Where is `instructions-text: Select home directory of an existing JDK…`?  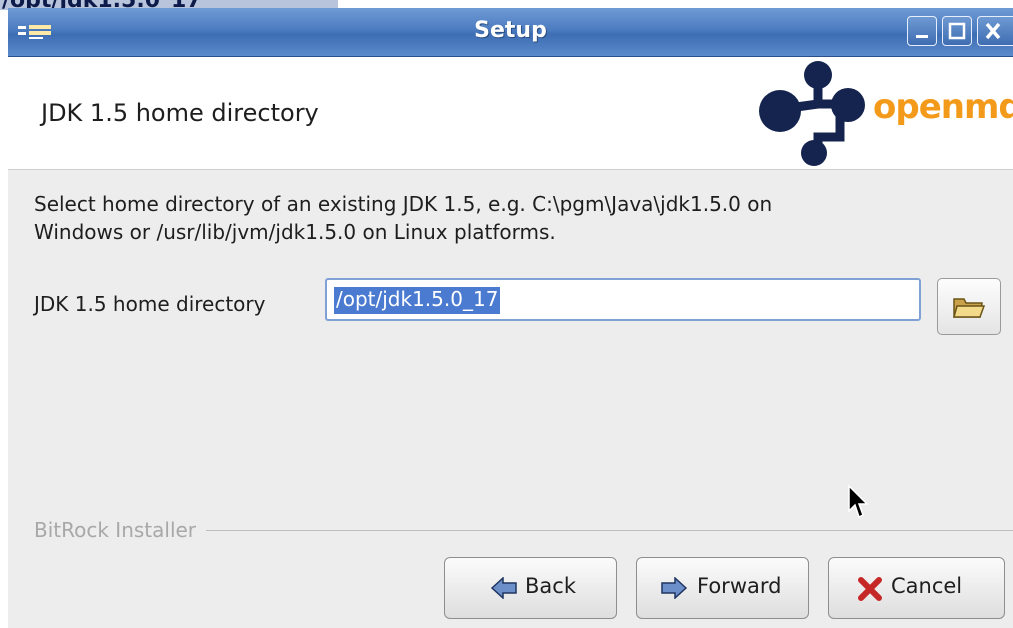
instructions-text: Select home directory of an existing JDK… is located at coordinates (499, 218).